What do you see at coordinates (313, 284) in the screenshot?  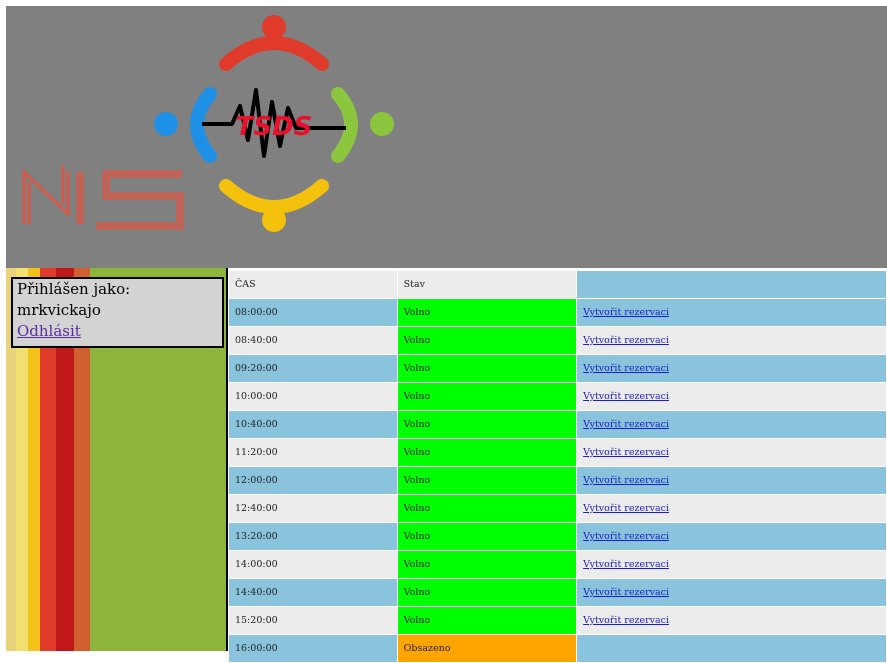 I see `header-time: ČAS` at bounding box center [313, 284].